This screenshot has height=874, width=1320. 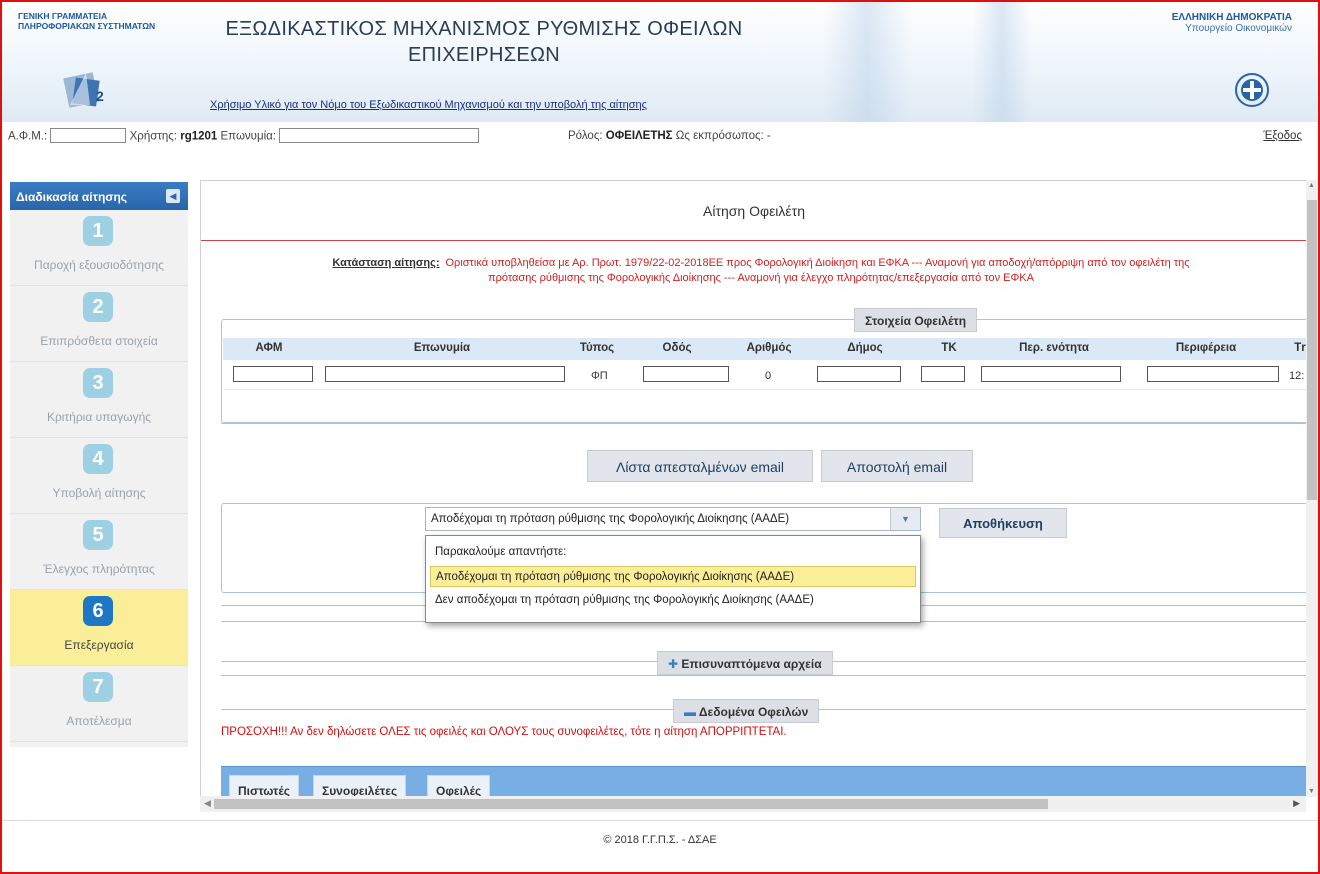 What do you see at coordinates (100, 96) in the screenshot?
I see `svg-text: 2` at bounding box center [100, 96].